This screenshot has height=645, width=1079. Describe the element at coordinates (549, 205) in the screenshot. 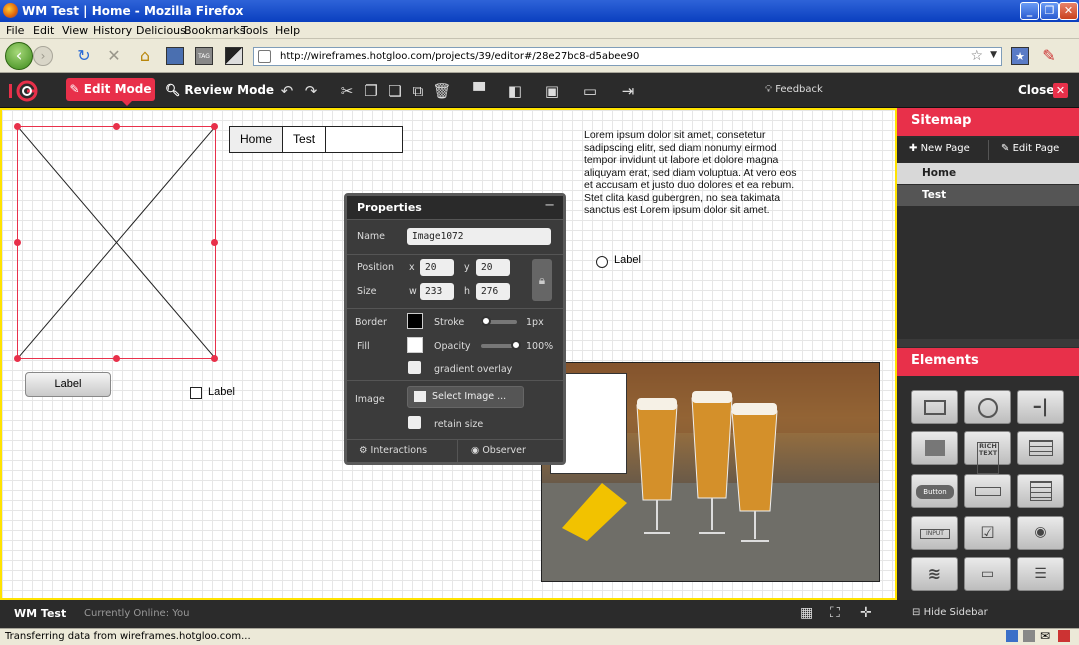

I see `collapse-icon: −` at that location.